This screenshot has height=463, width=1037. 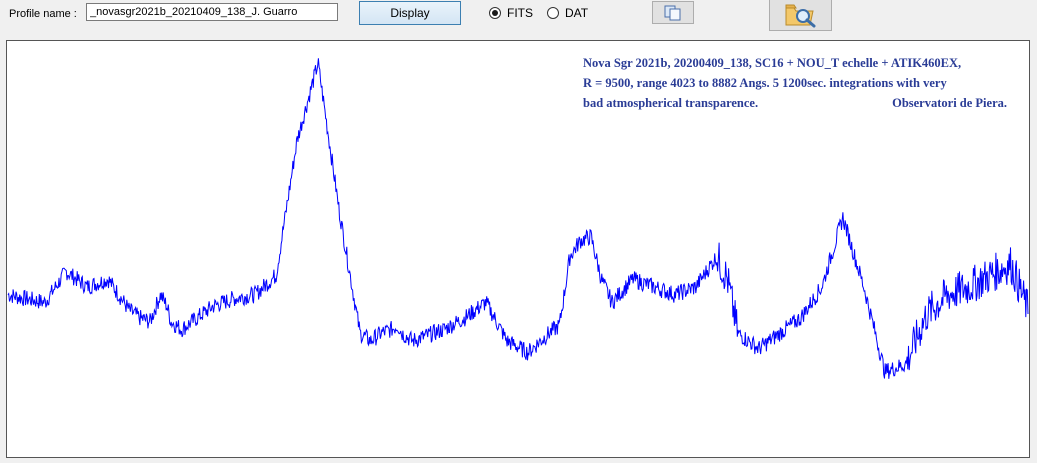 What do you see at coordinates (212, 12) in the screenshot?
I see `profile-name-input` at bounding box center [212, 12].